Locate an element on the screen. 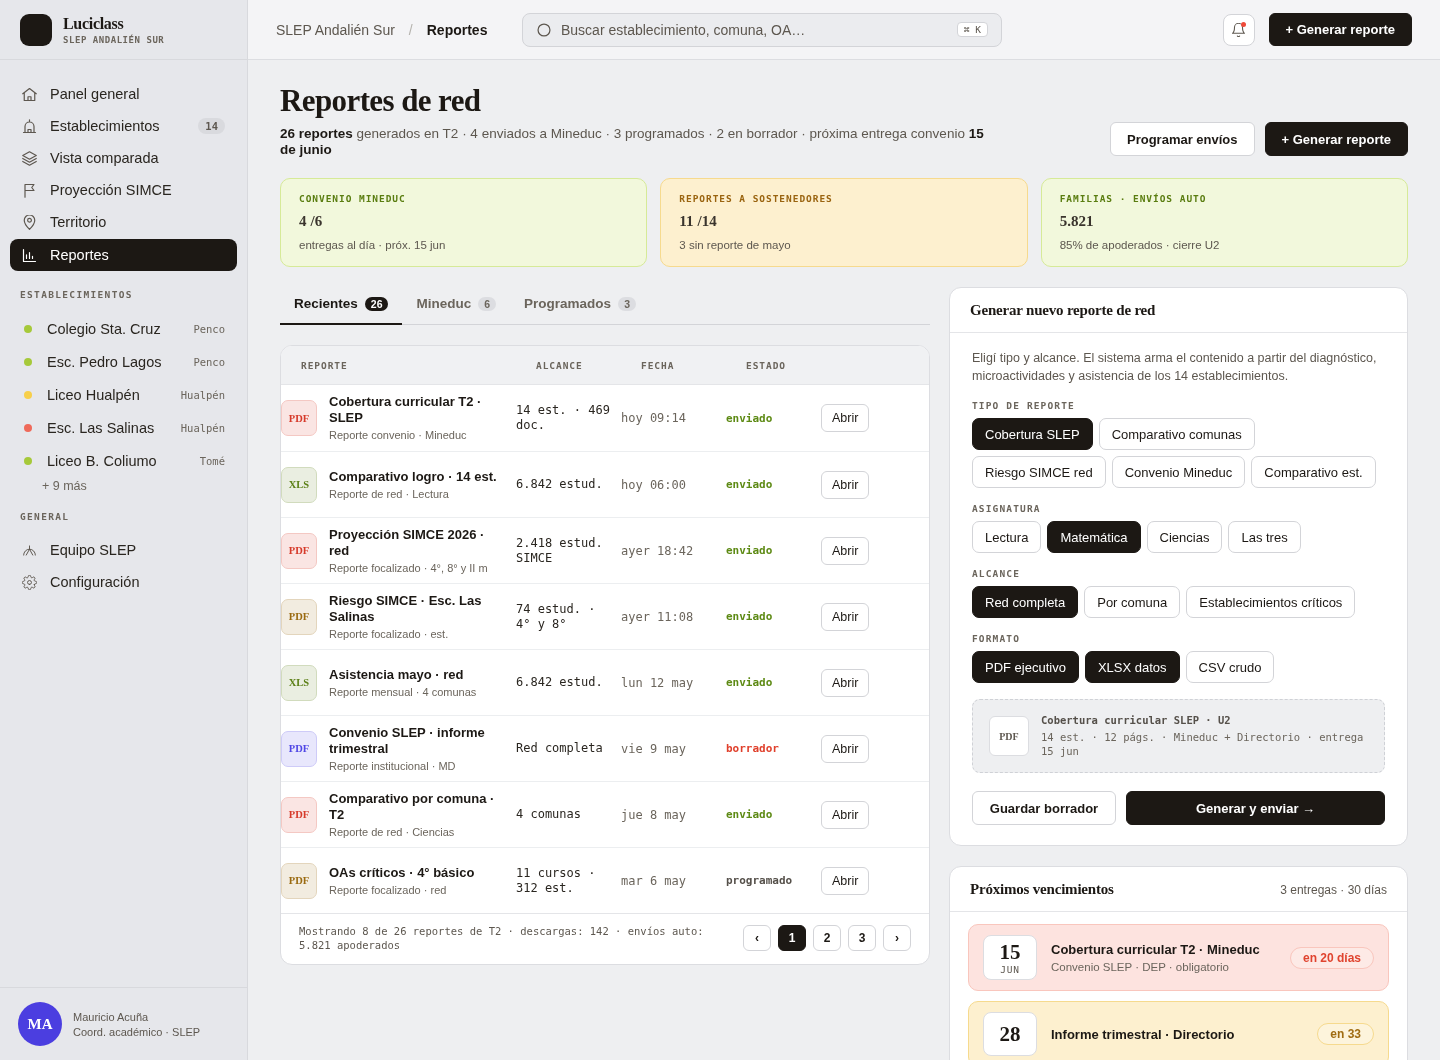  column-header: ALCANCE is located at coordinates (560, 365).